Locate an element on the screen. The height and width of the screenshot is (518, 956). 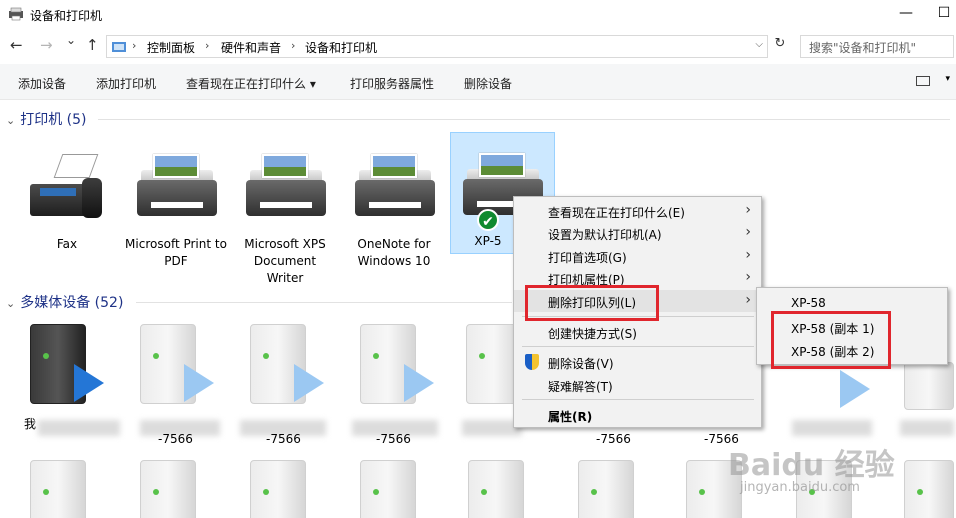
print-server-properties-button: 打印服务器属性 is located at coordinates (392, 83).